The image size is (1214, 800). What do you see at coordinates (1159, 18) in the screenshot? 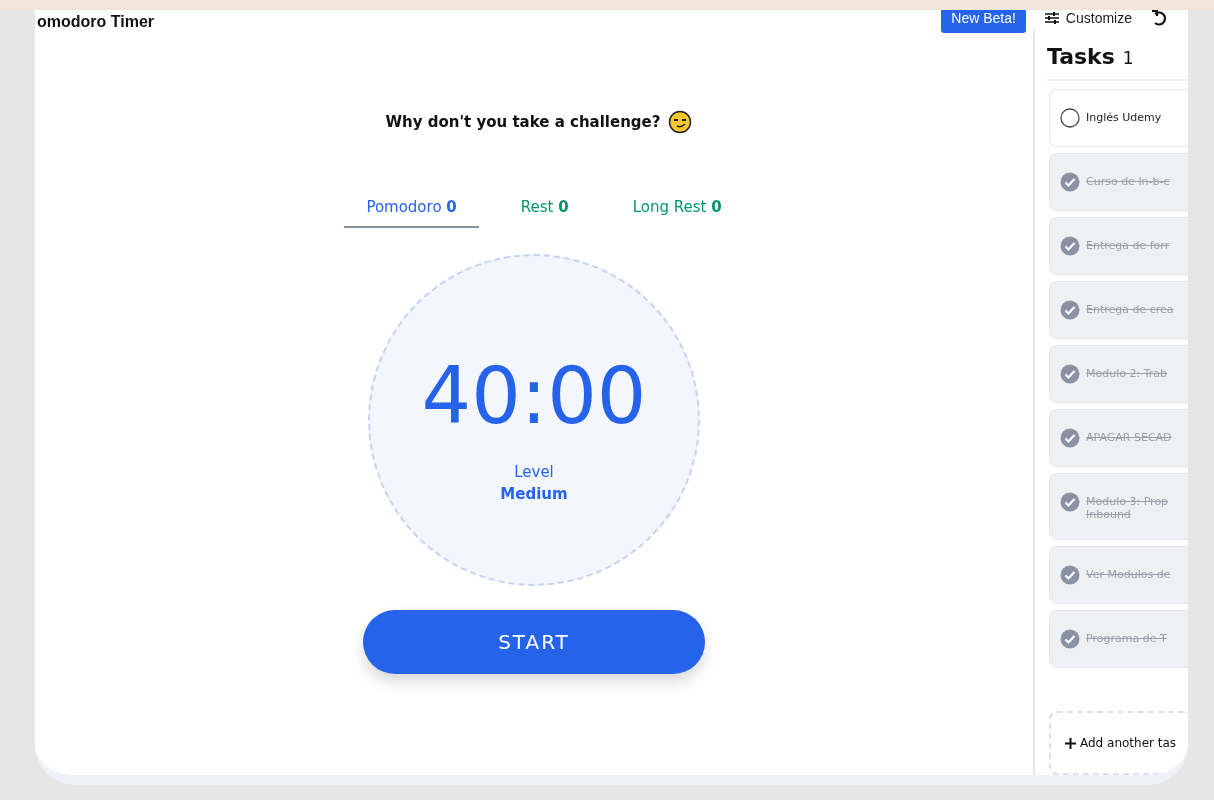
I see `undo-icon` at bounding box center [1159, 18].